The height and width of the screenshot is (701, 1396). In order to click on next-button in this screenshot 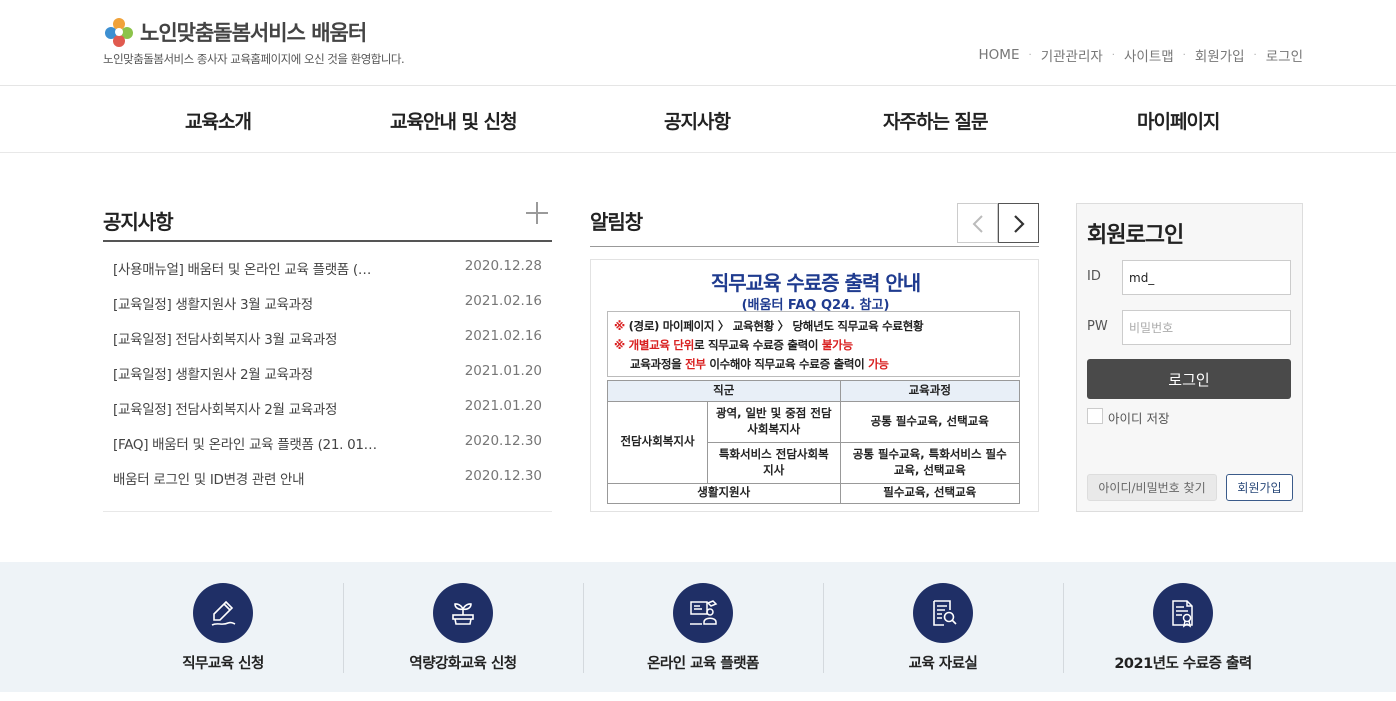, I will do `click(1018, 223)`.